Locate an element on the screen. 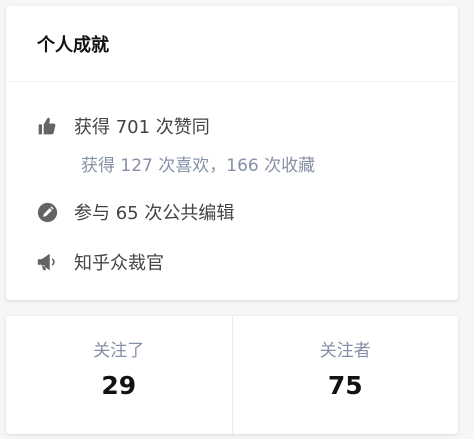  likes-text: 获得 701 次赞同 is located at coordinates (142, 127).